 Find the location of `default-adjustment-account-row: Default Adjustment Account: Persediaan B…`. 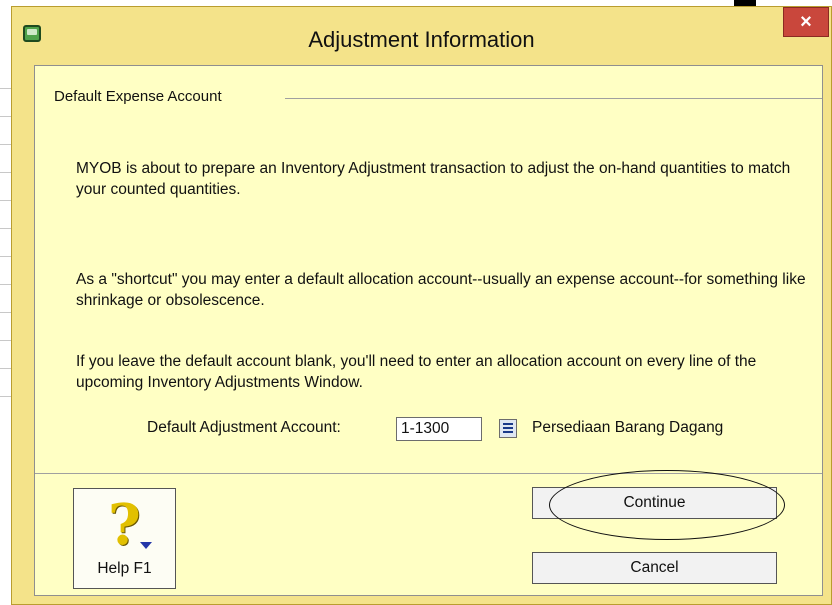

default-adjustment-account-row: Default Adjustment Account: Persediaan B… is located at coordinates (429, 429).